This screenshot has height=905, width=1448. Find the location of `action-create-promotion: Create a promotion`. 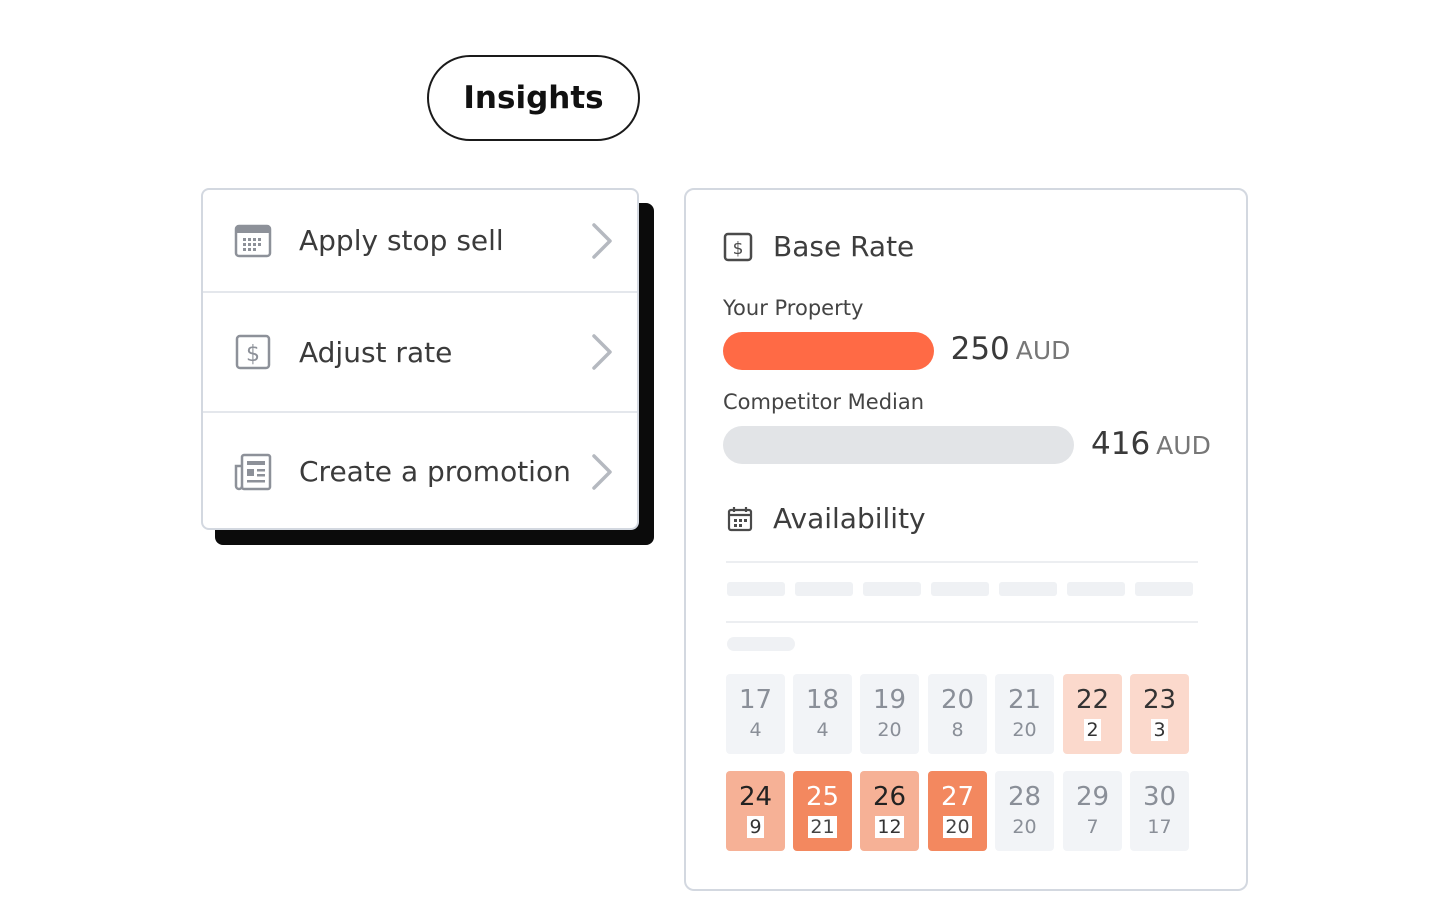

action-create-promotion: Create a promotion is located at coordinates (420, 470).